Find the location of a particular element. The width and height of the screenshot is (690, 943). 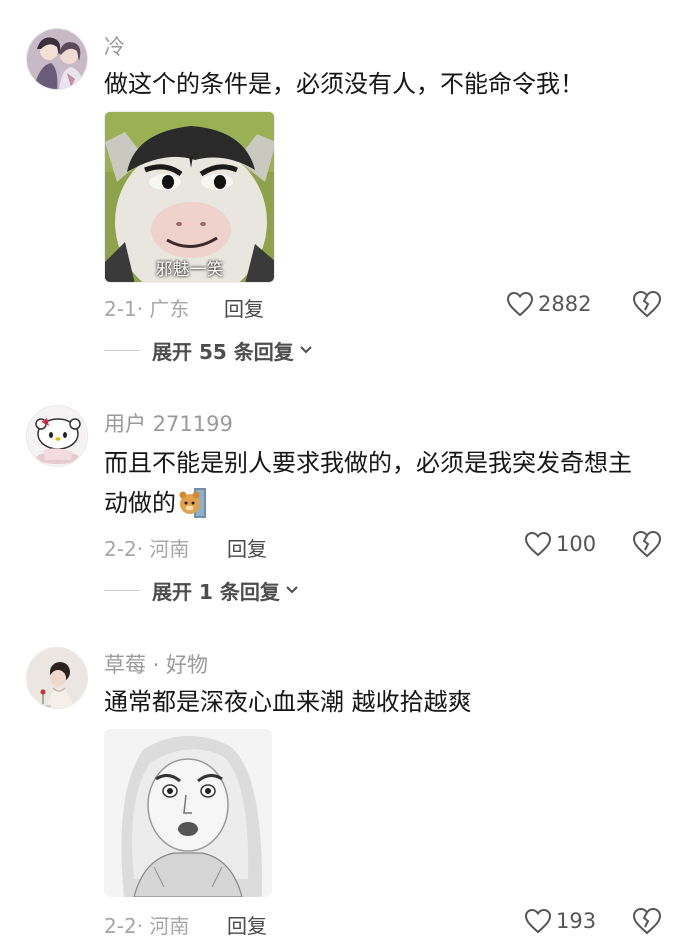

expand-replies-label: 展开 55 条回复 is located at coordinates (223, 351).